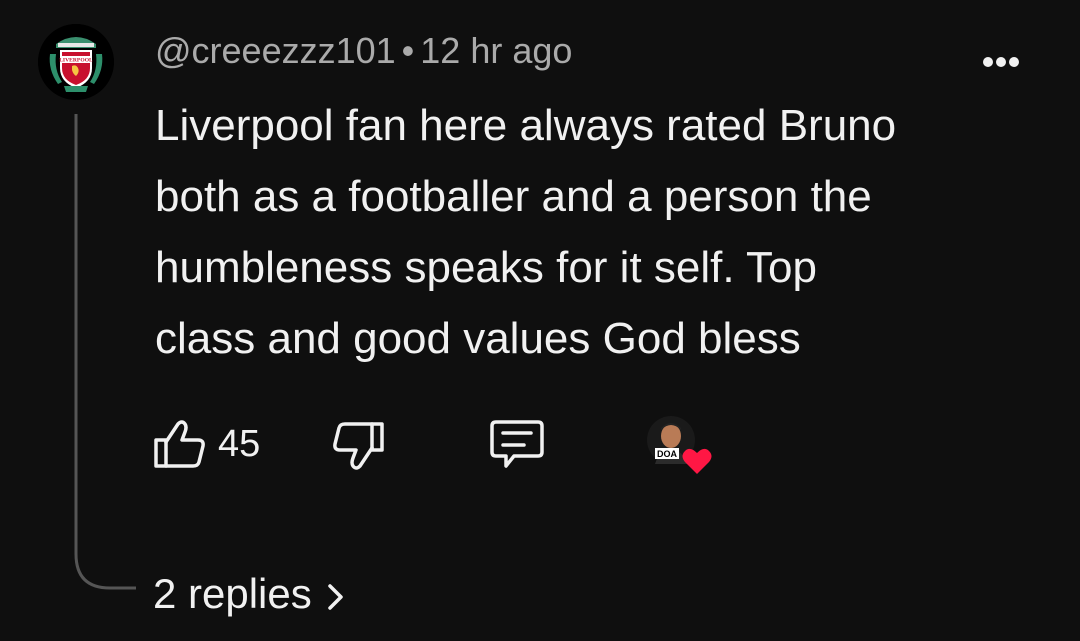 Image resolution: width=1080 pixels, height=641 pixels. Describe the element at coordinates (517, 445) in the screenshot. I see `comment-icon` at that location.